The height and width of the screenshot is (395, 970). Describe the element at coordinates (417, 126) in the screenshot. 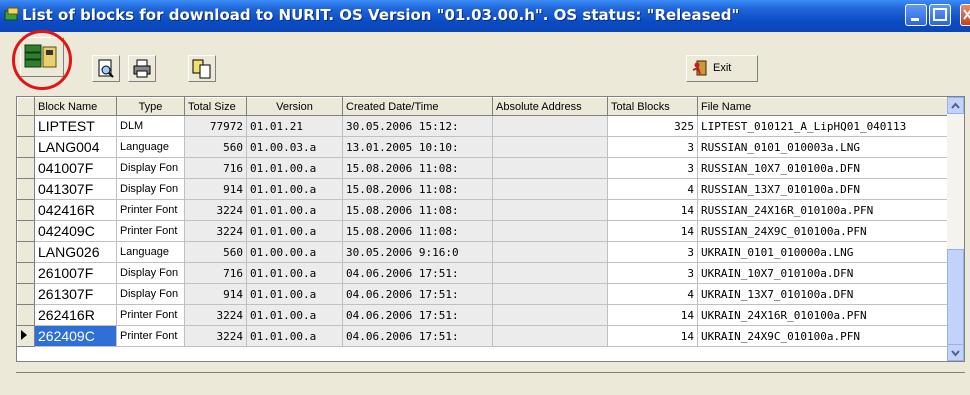

I see `table-cell-created: 30.05.2006 15:12:` at that location.